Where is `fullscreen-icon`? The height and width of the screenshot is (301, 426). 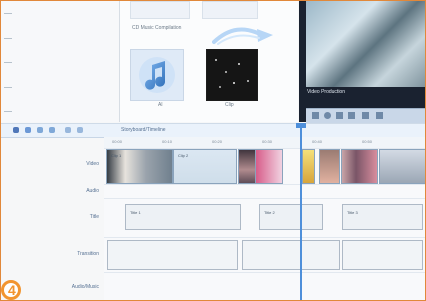
fullscreen-icon is located at coordinates (379, 115).